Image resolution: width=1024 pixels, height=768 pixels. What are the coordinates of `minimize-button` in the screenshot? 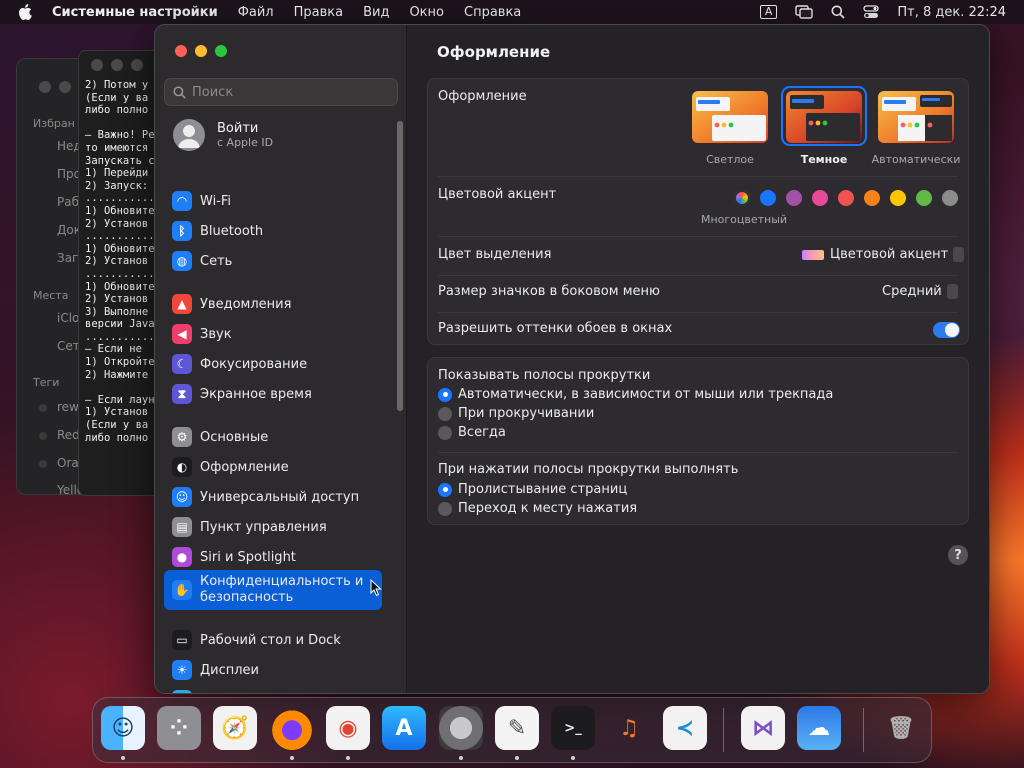 It's located at (201, 51).